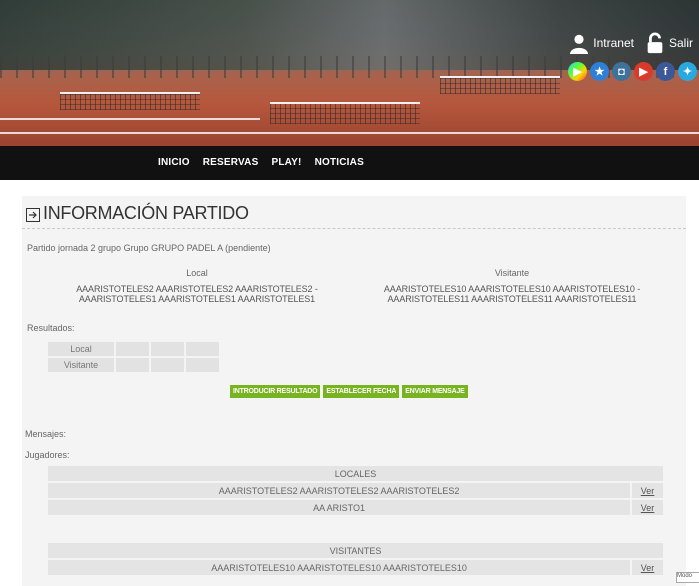  What do you see at coordinates (231, 162) in the screenshot?
I see `nav-item-reservas: RESERVAS` at bounding box center [231, 162].